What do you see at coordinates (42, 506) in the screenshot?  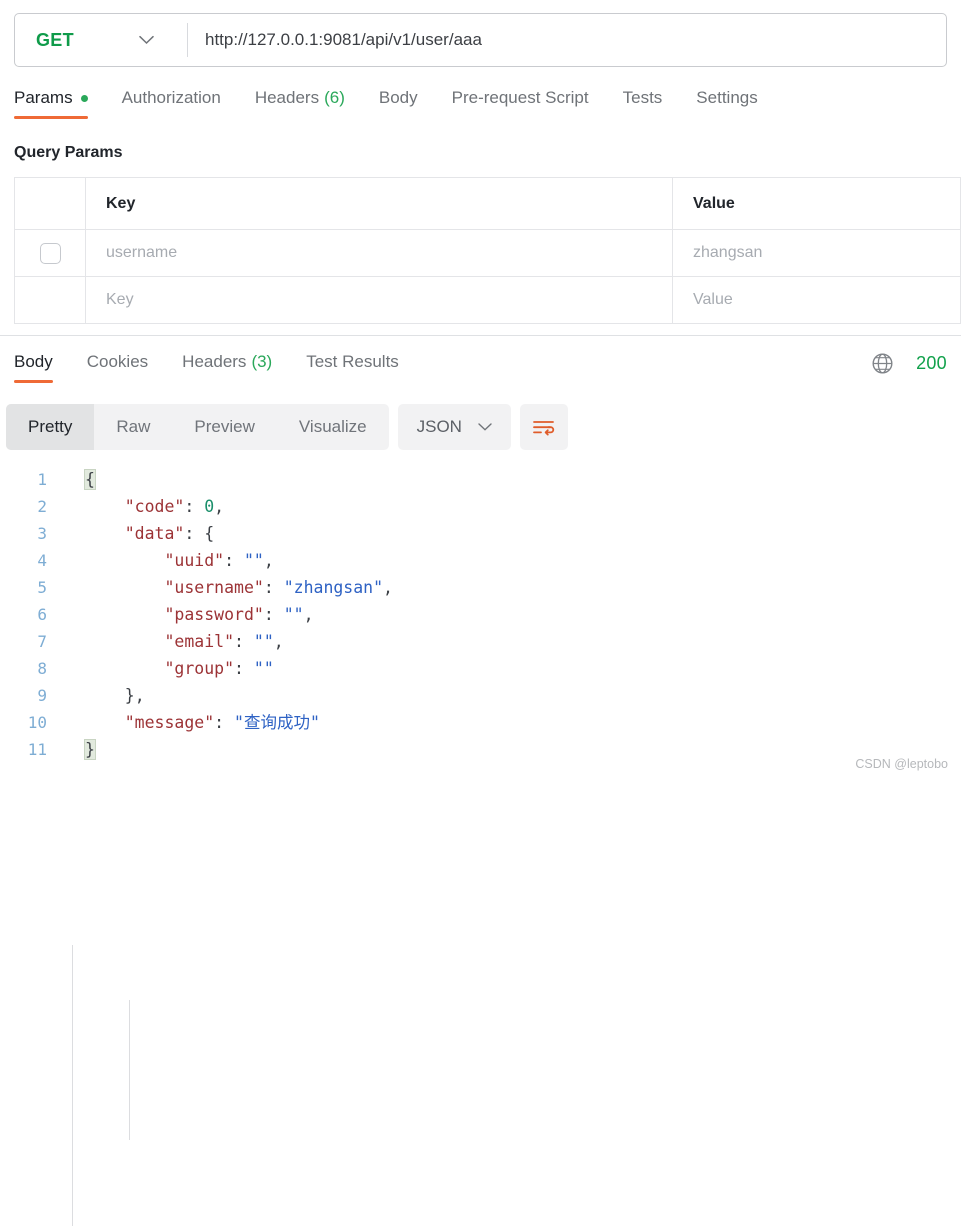 I see `line-number: 2` at bounding box center [42, 506].